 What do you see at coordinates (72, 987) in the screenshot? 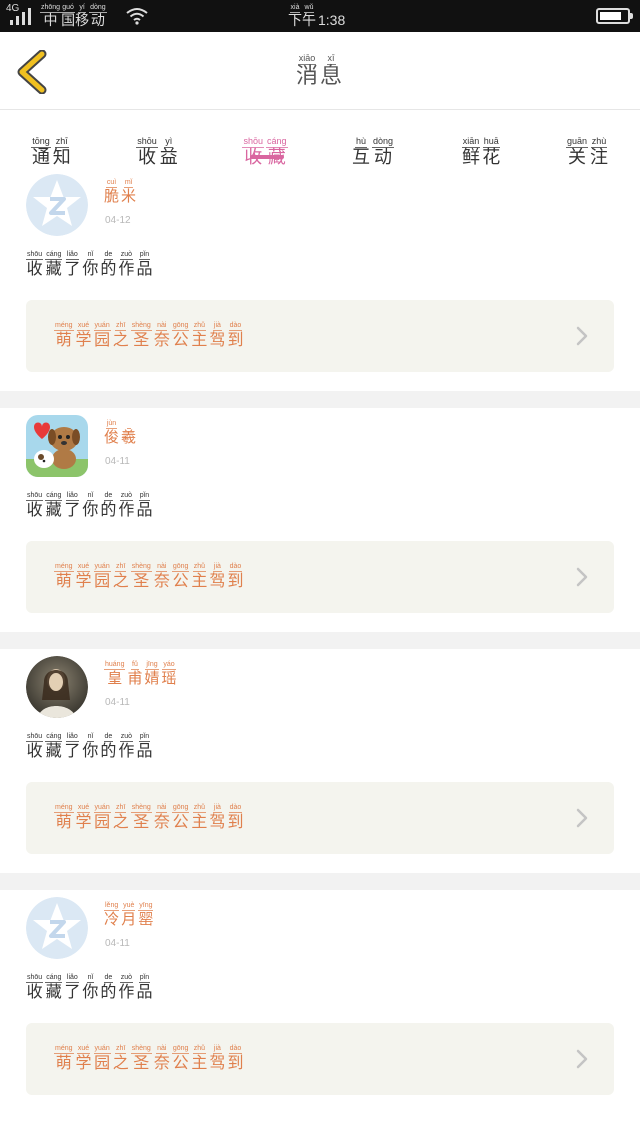
I see `pinyin-char: liǎo 了` at bounding box center [72, 987].